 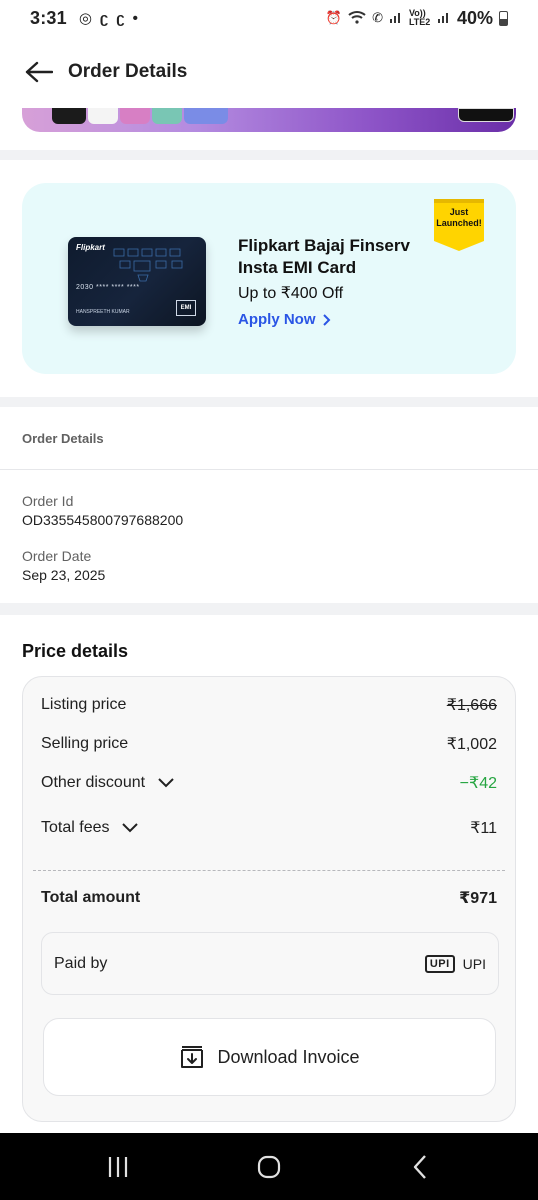 I want to click on system-navigation-bar, so click(x=269, y=1166).